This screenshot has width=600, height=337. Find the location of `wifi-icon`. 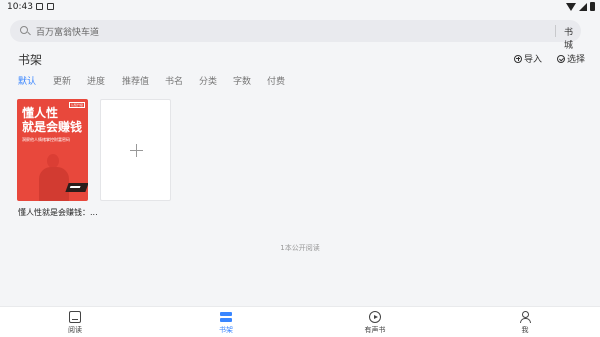

wifi-icon is located at coordinates (571, 6).